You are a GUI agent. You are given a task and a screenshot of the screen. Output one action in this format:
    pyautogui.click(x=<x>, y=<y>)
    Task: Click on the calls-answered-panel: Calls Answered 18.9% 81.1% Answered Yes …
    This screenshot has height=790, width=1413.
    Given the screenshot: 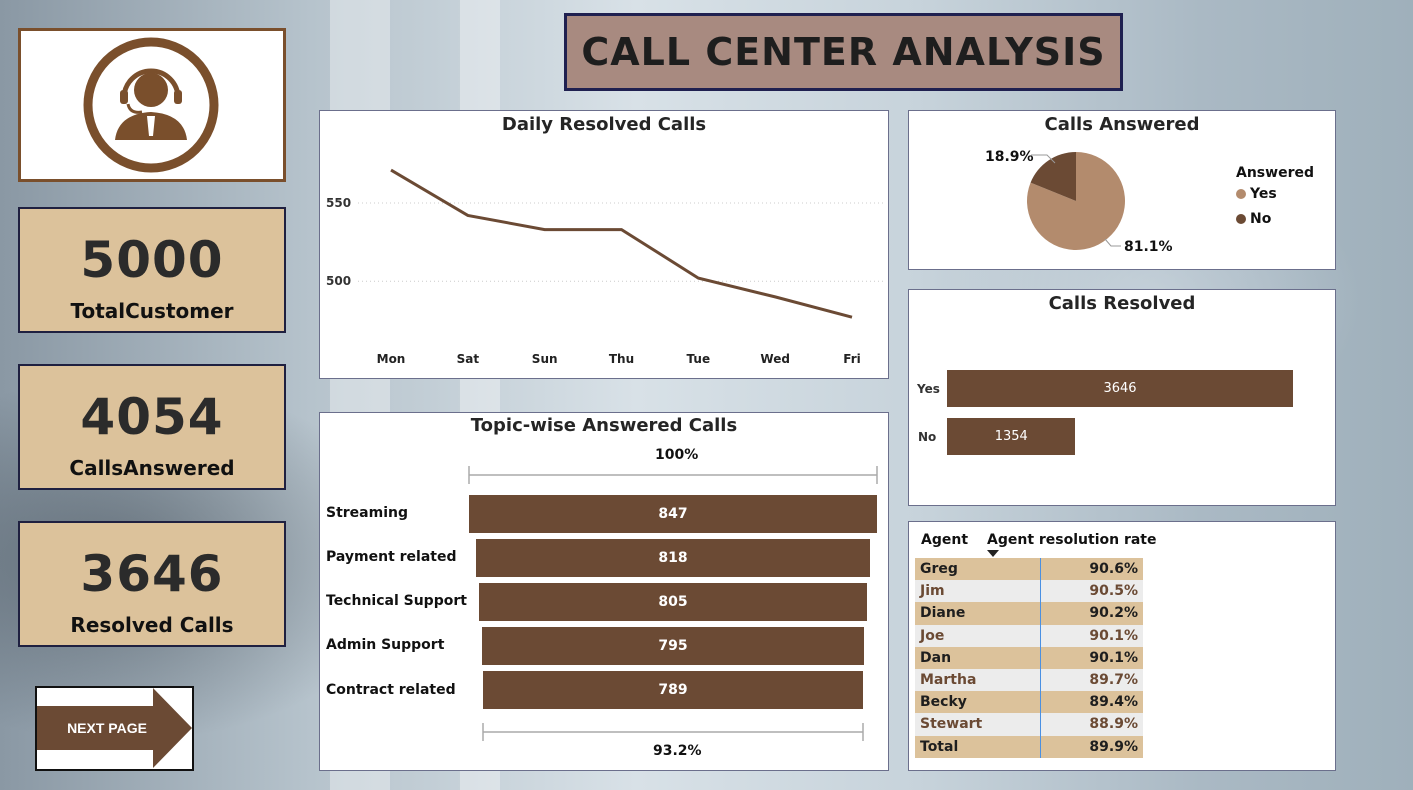 What is the action you would take?
    pyautogui.click(x=1122, y=190)
    